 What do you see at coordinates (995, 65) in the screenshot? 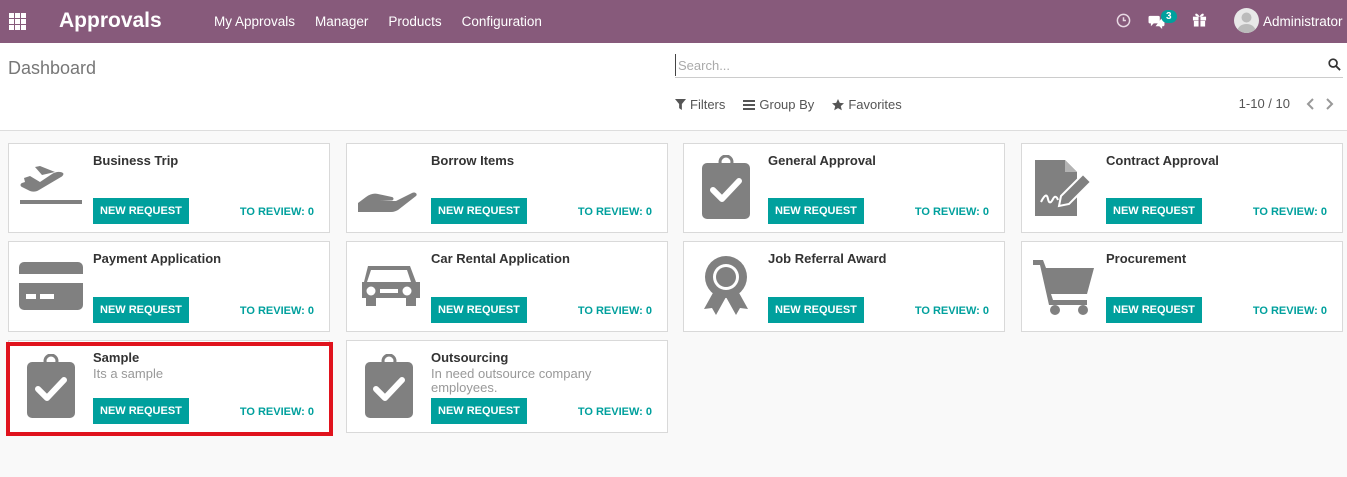
I see `search-input` at bounding box center [995, 65].